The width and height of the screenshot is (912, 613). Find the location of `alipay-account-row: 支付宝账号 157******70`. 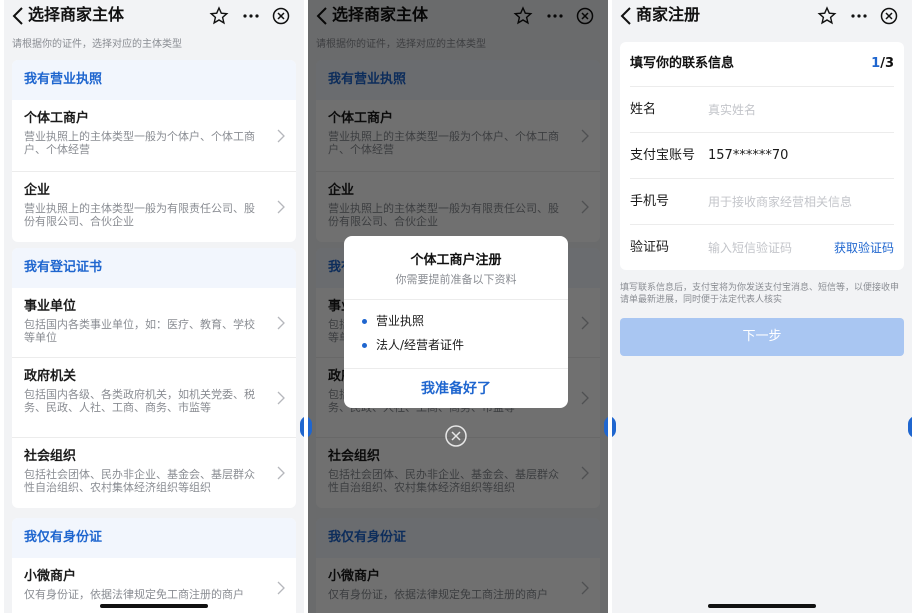

alipay-account-row: 支付宝账号 157******70 is located at coordinates (762, 155).